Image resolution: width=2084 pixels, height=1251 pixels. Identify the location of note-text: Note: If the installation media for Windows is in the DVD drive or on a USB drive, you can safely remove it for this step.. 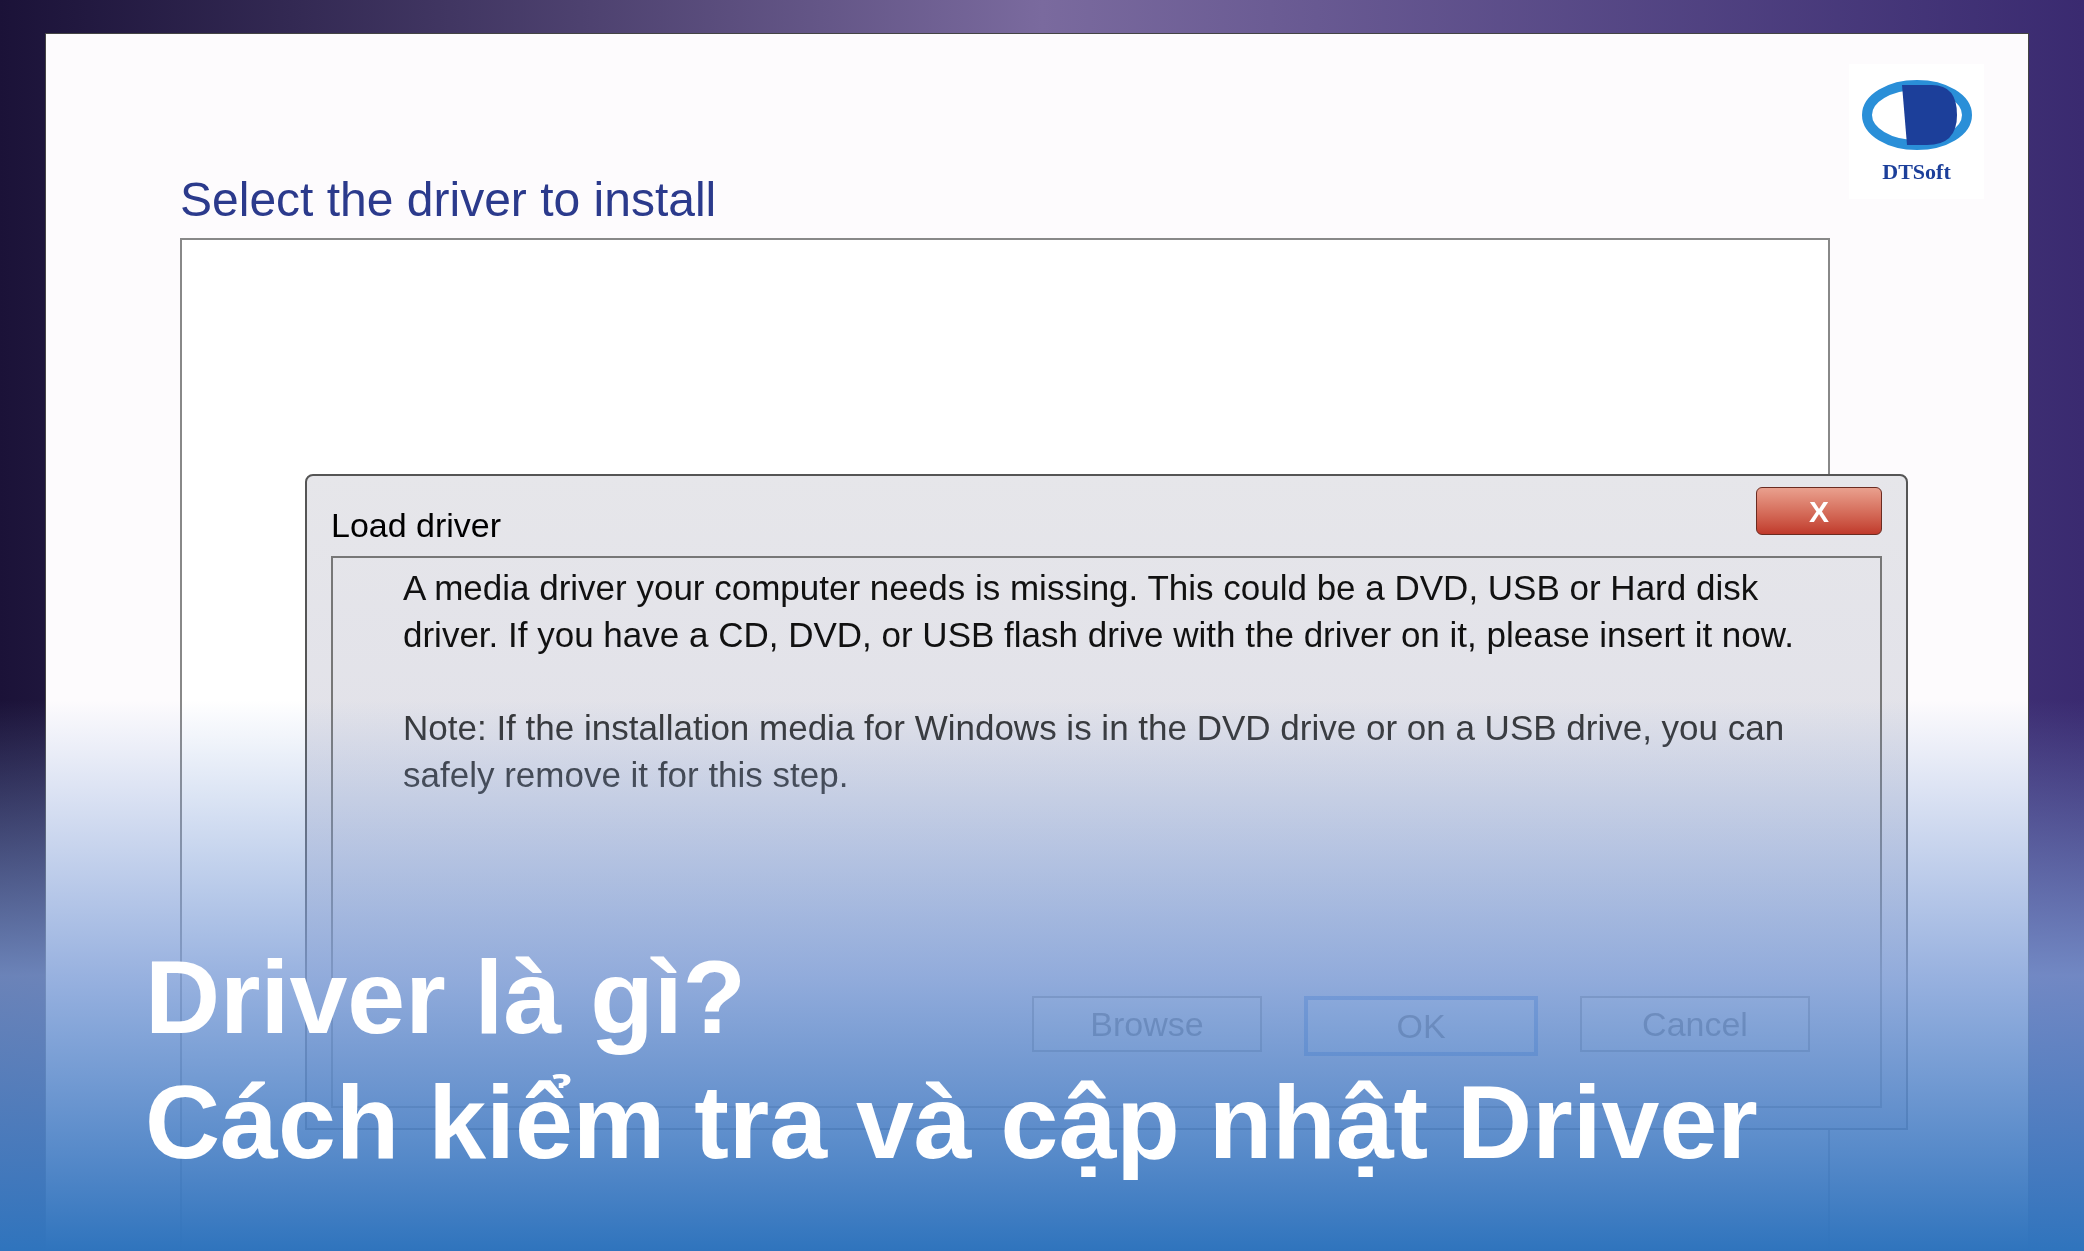
(1094, 751).